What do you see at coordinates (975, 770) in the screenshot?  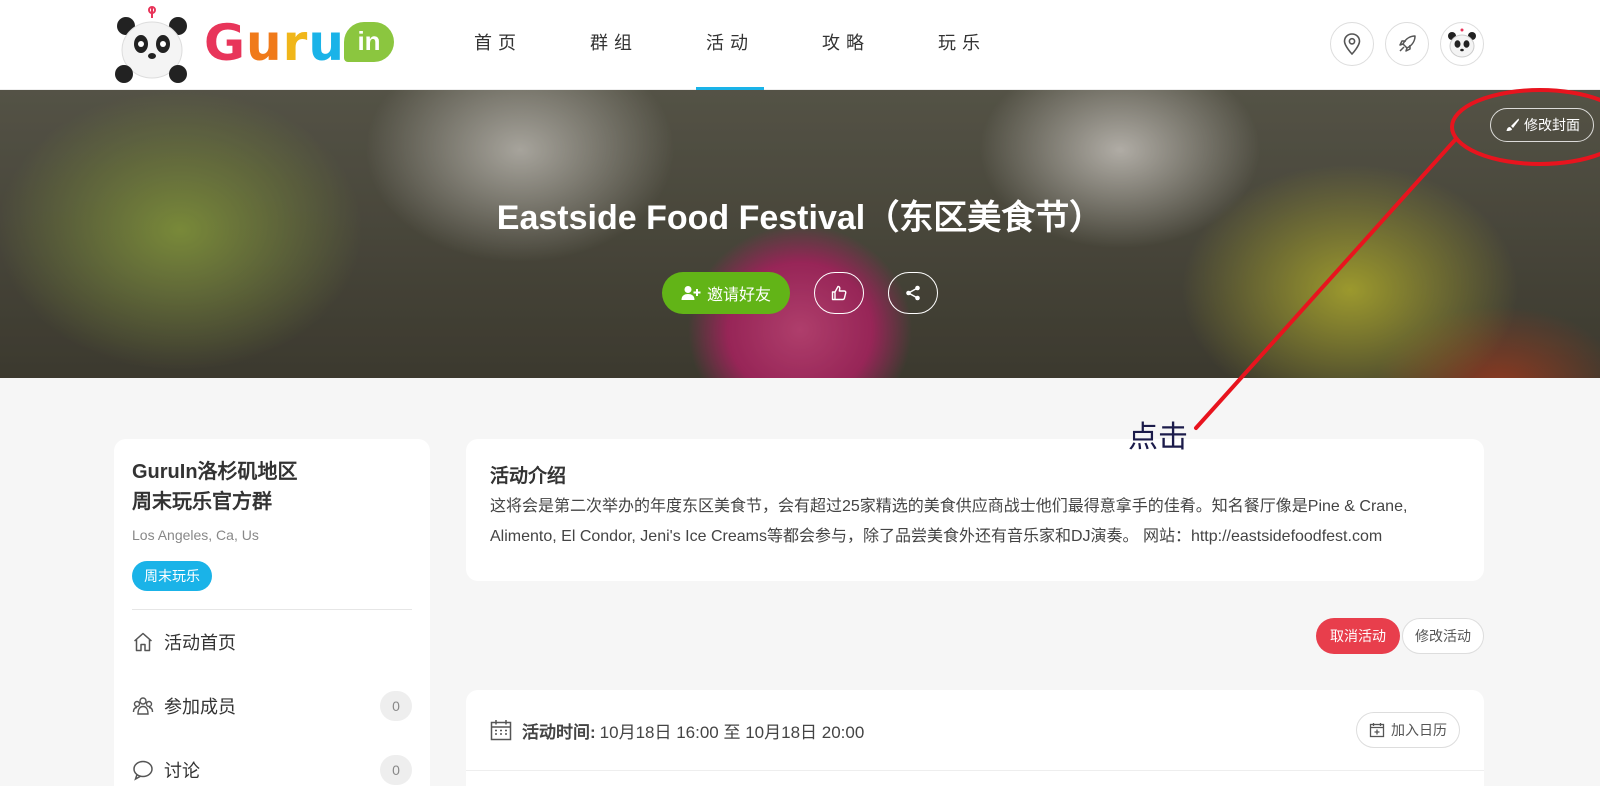 I see `time-divider` at bounding box center [975, 770].